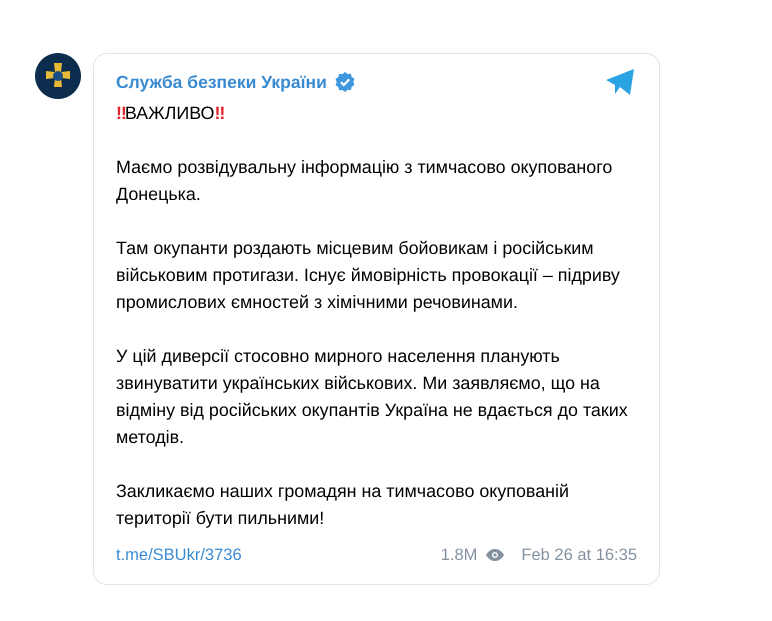  Describe the element at coordinates (343, 505) in the screenshot. I see `post-paragraph: Закликаємо наших громадян на тимчасово окупованій території бути пильними!` at that location.